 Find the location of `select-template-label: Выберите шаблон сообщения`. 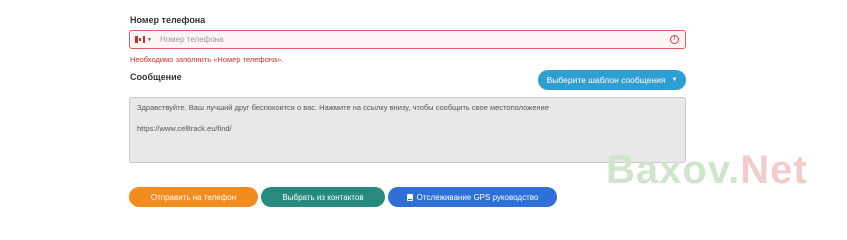

select-template-label: Выберите шаблон сообщения is located at coordinates (606, 80).